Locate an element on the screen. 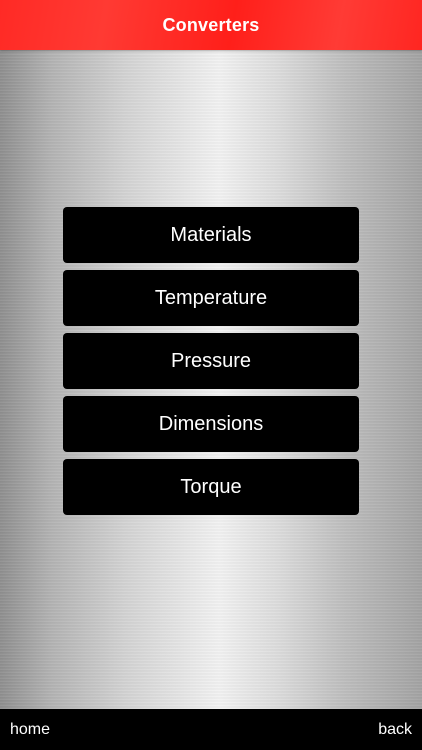 The image size is (422, 750). dimensions-button: Dimensions is located at coordinates (211, 424).